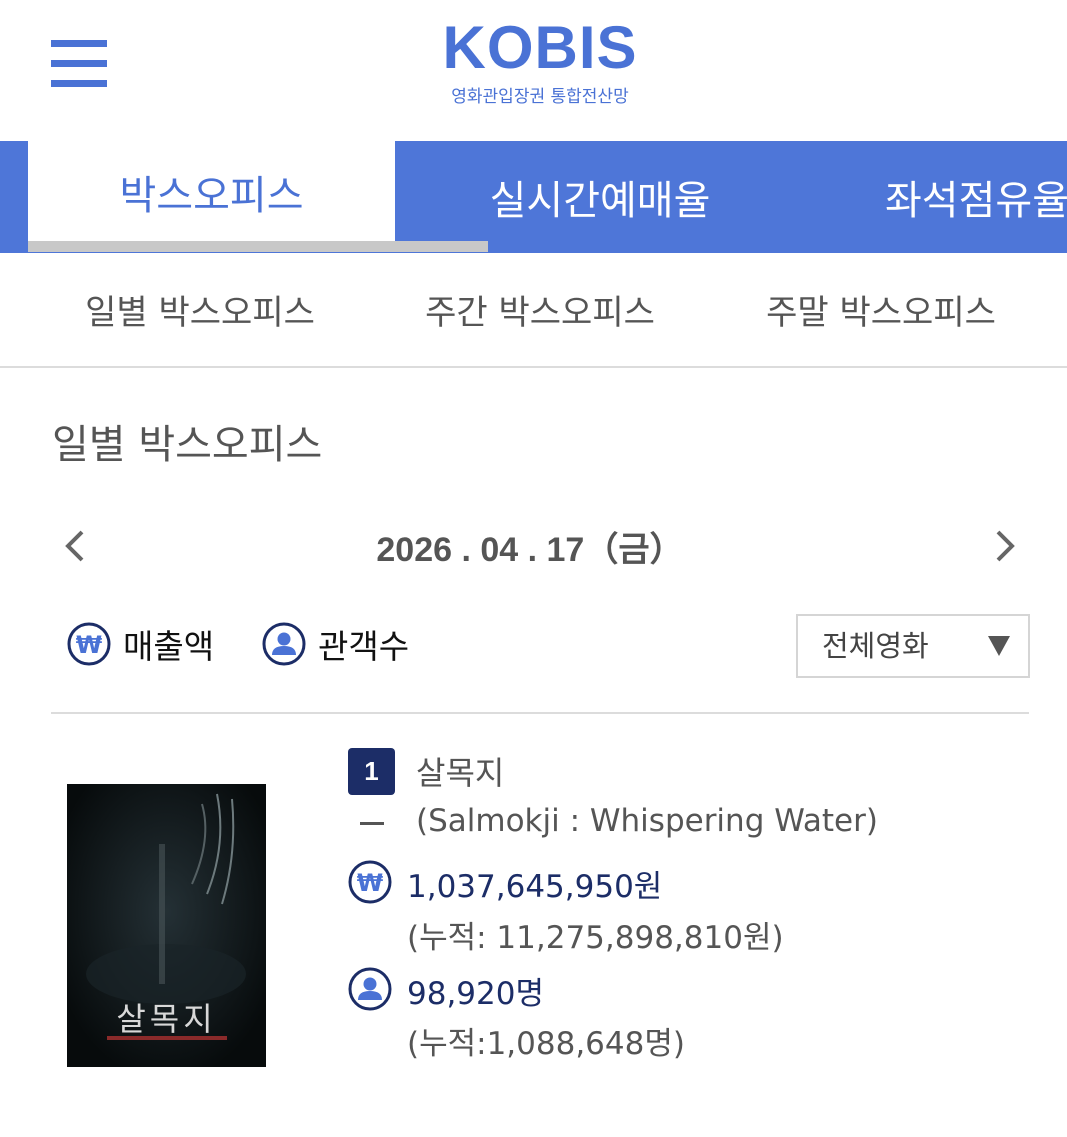 This screenshot has height=1137, width=1067. What do you see at coordinates (540, 713) in the screenshot?
I see `divider` at bounding box center [540, 713].